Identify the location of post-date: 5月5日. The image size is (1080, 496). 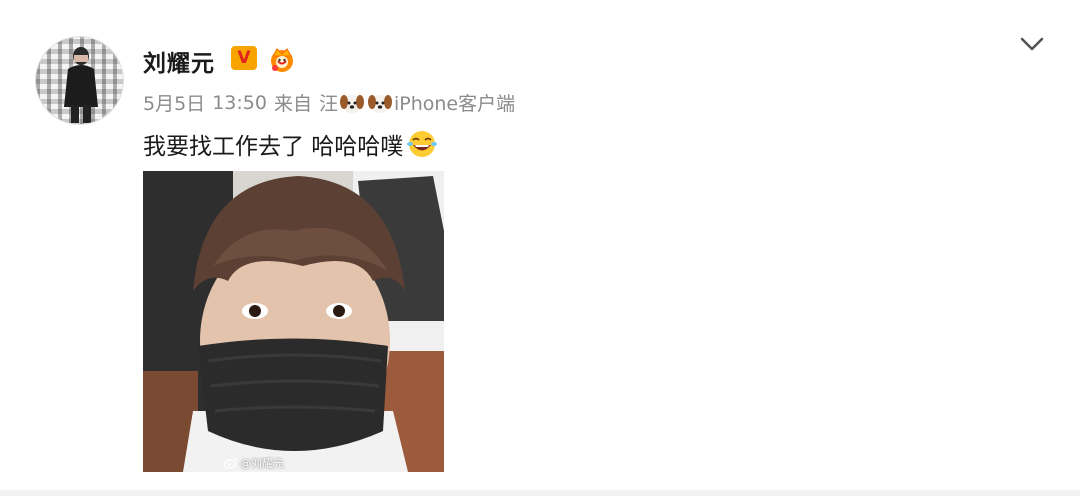
(174, 104).